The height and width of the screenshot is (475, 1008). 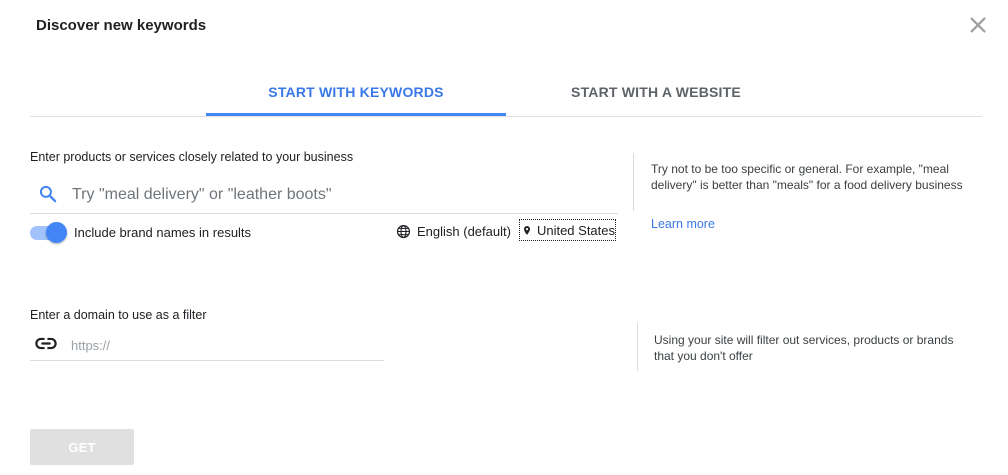 What do you see at coordinates (464, 231) in the screenshot?
I see `language-value: English (default)` at bounding box center [464, 231].